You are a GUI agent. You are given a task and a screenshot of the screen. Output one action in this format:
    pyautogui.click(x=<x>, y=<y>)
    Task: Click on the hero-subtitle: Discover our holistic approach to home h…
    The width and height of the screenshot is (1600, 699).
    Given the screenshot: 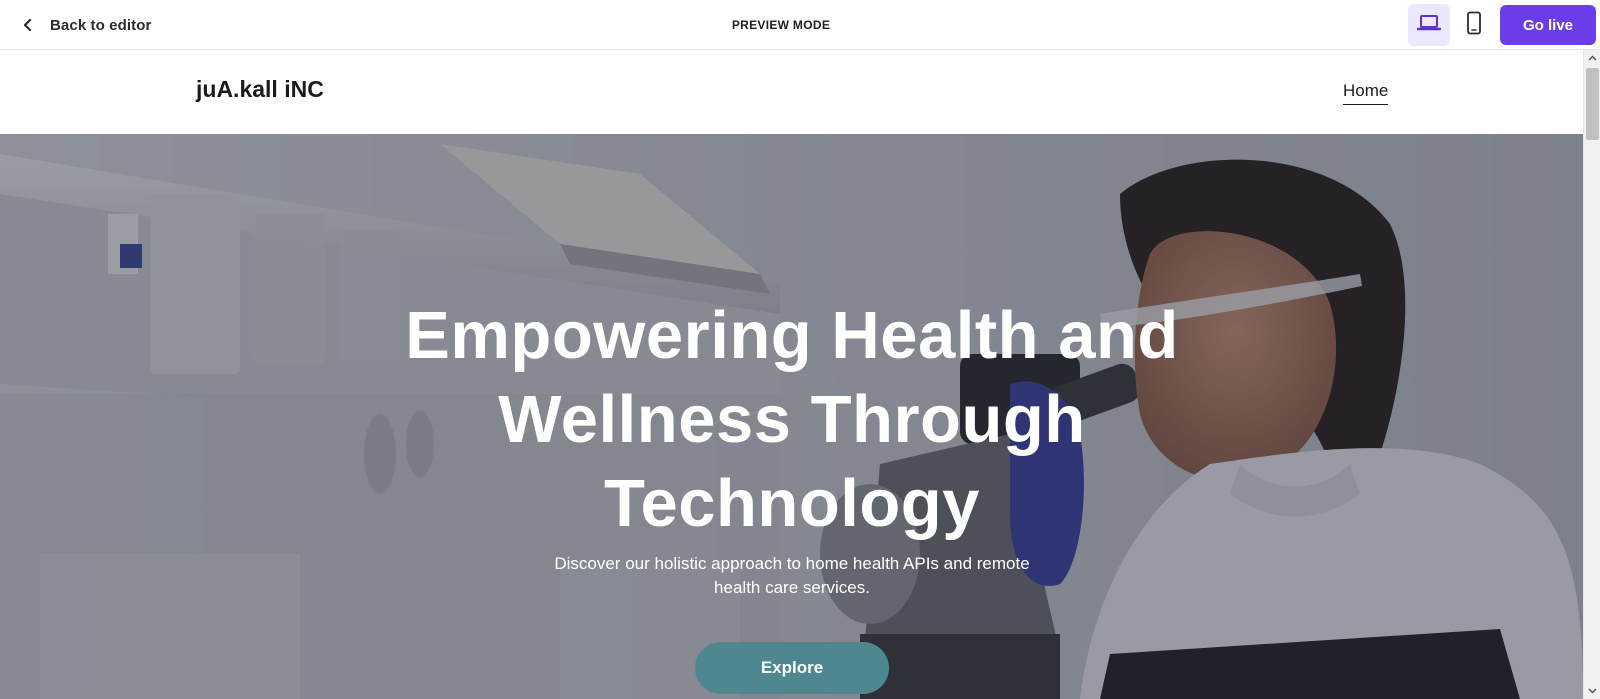 What is the action you would take?
    pyautogui.click(x=792, y=575)
    